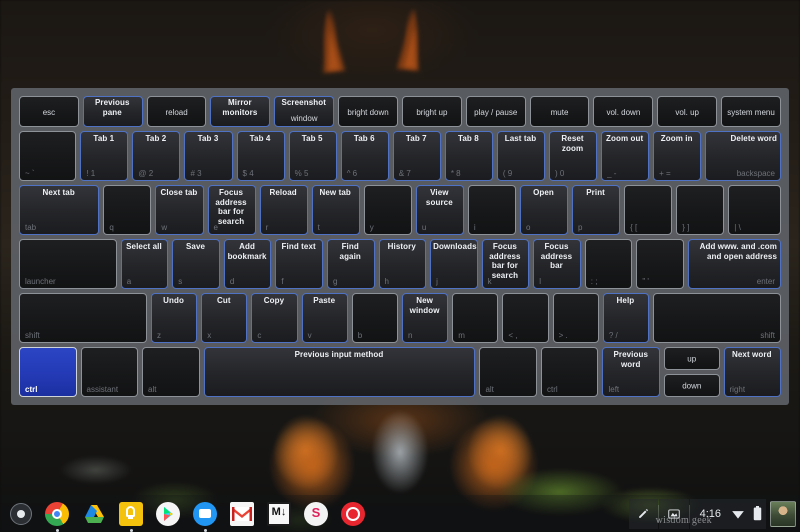  What do you see at coordinates (505, 264) in the screenshot?
I see `key-focus-address-bar-for-search: Focus address bar for search k` at bounding box center [505, 264].